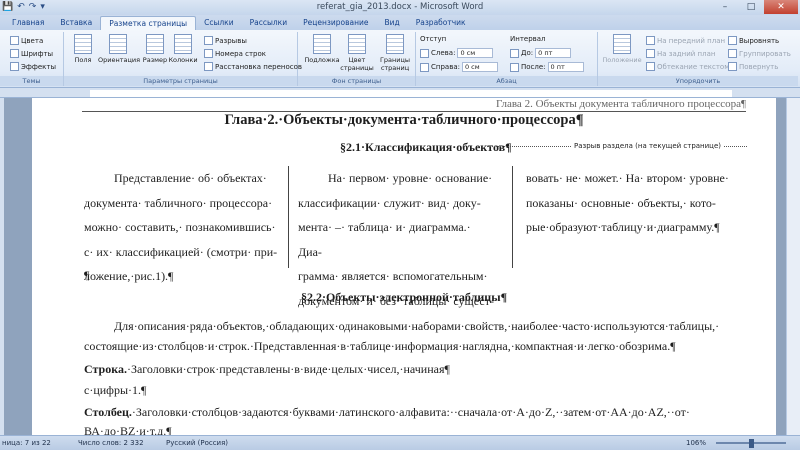 The height and width of the screenshot is (450, 800). I want to click on rotate-button: Повернуть, so click(753, 66).